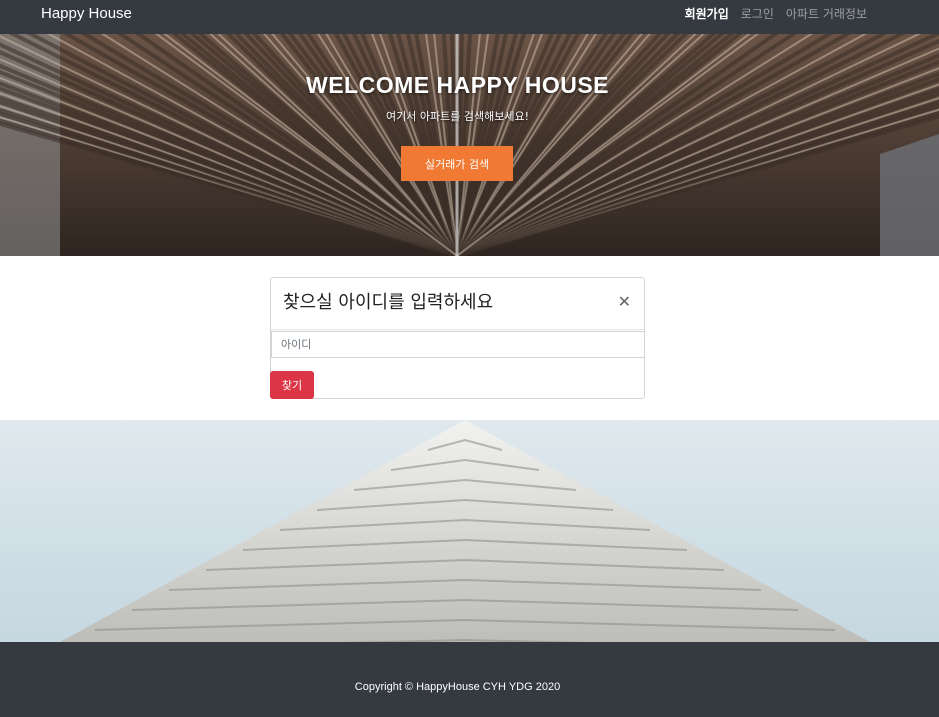 This screenshot has height=717, width=939. I want to click on card-title: 찾으실 아이디를 입력하세요, so click(388, 302).